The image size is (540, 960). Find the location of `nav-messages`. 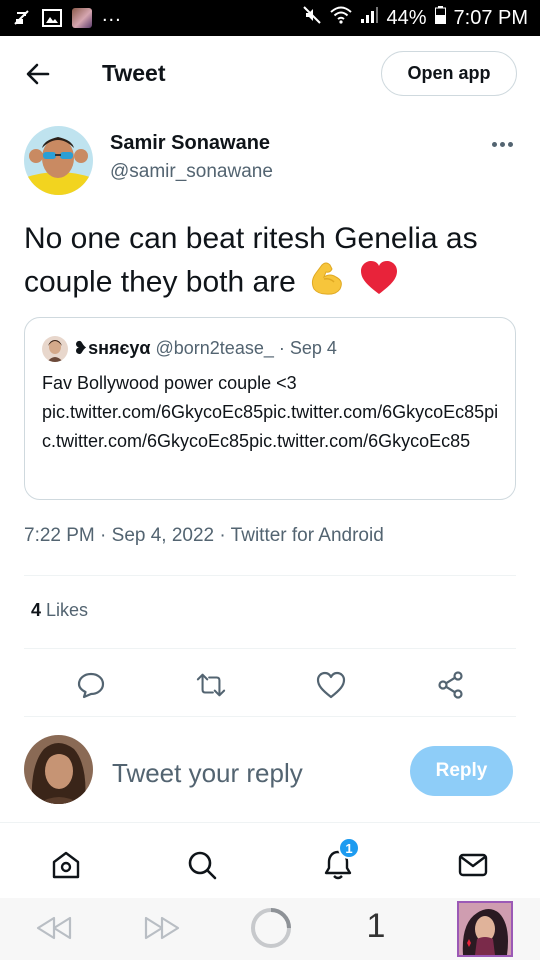

nav-messages is located at coordinates (473, 865).